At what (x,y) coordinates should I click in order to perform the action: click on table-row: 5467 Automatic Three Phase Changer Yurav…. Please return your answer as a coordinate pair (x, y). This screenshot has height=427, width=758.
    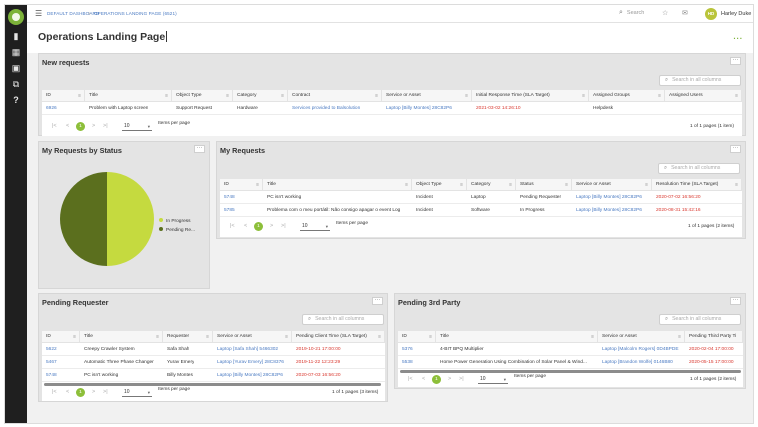
    Looking at the image, I should click on (213, 362).